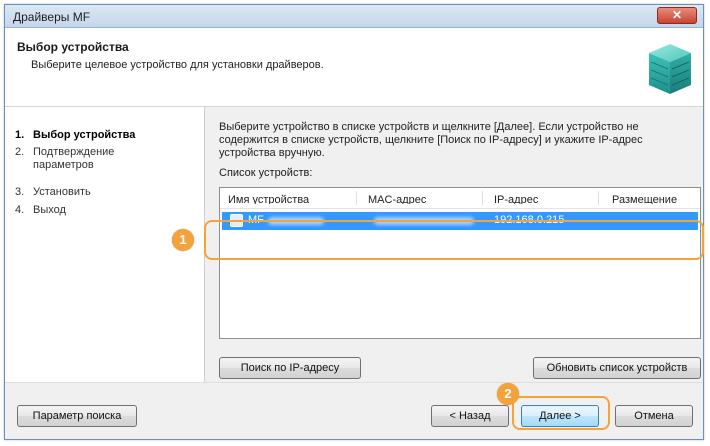 The image size is (710, 446). Describe the element at coordinates (52, 17) in the screenshot. I see `window-title: Драйверы MF` at that location.